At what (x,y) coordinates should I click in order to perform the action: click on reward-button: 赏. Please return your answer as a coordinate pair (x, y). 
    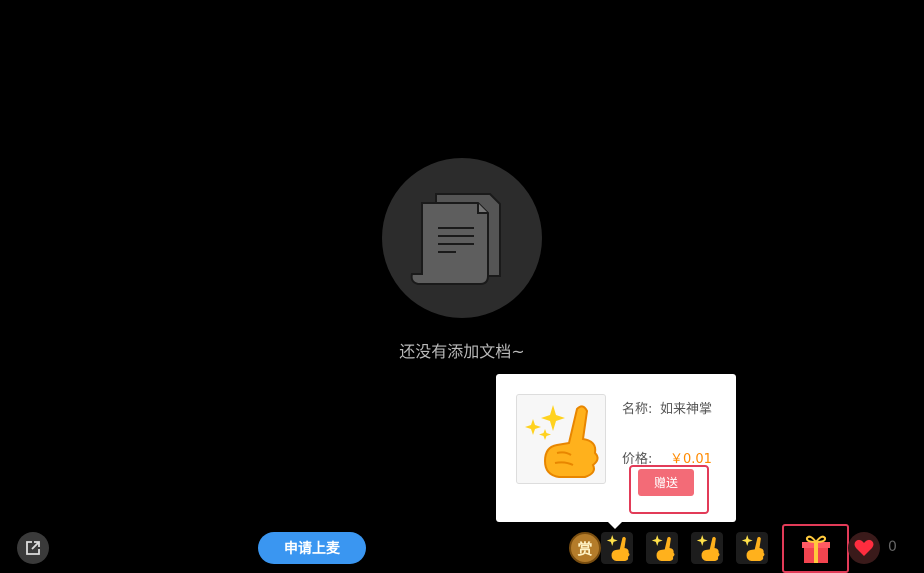
    Looking at the image, I should click on (585, 548).